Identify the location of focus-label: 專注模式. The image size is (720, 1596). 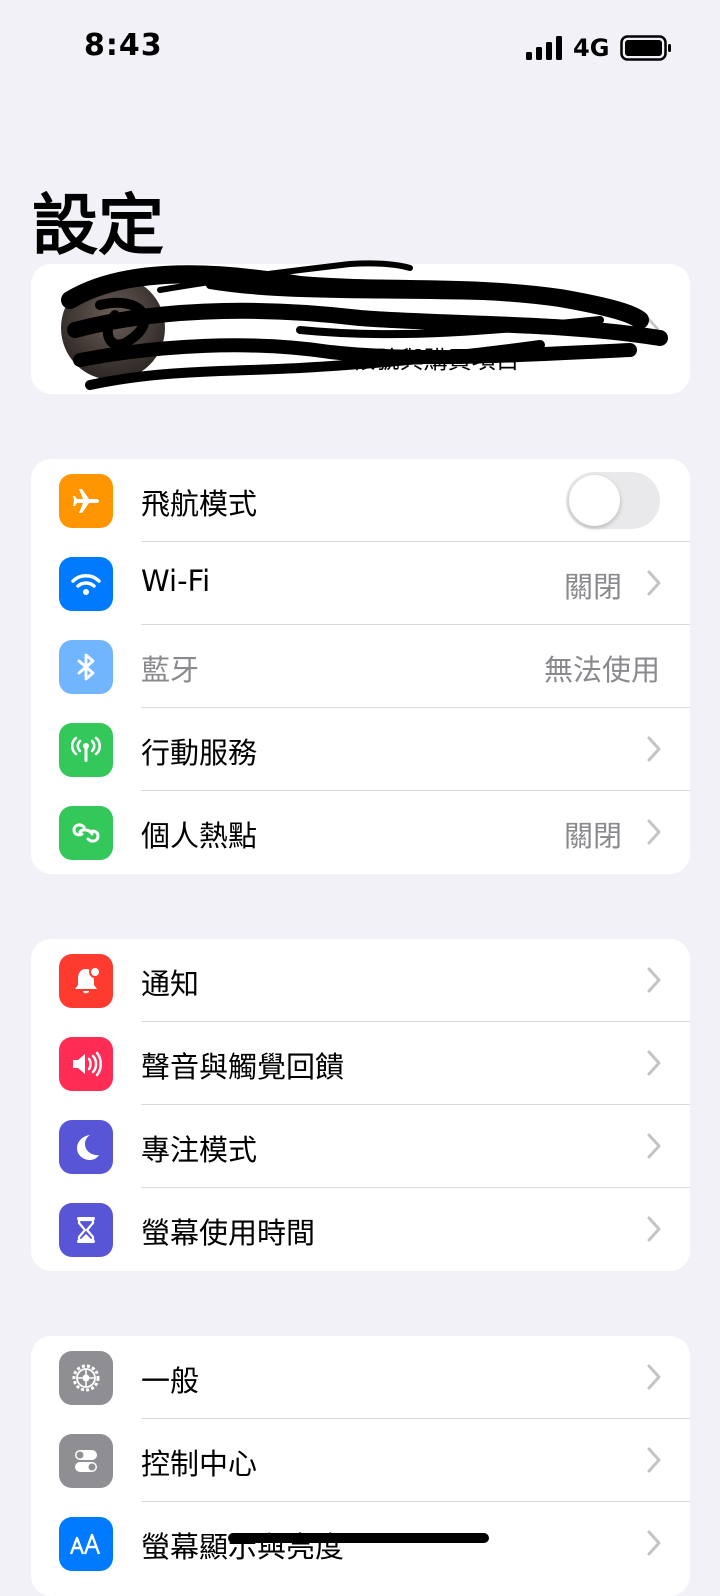
(199, 1150).